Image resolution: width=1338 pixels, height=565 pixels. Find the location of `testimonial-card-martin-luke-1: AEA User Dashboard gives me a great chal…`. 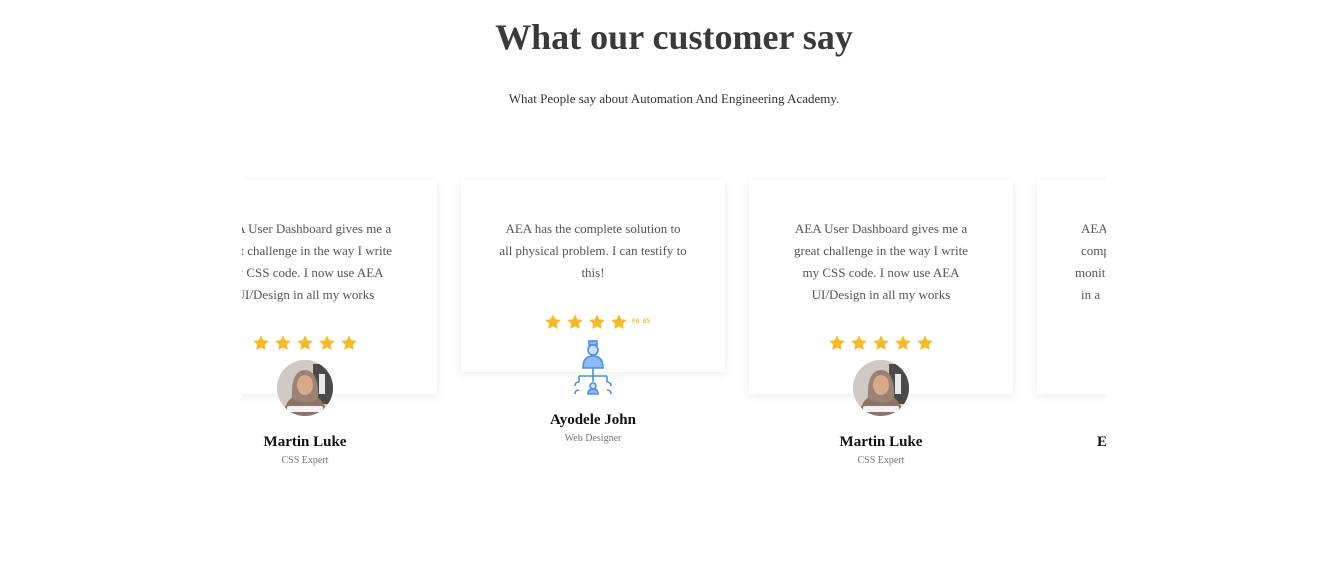

testimonial-card-martin-luke-1: AEA User Dashboard gives me a great chal… is located at coordinates (339, 320).